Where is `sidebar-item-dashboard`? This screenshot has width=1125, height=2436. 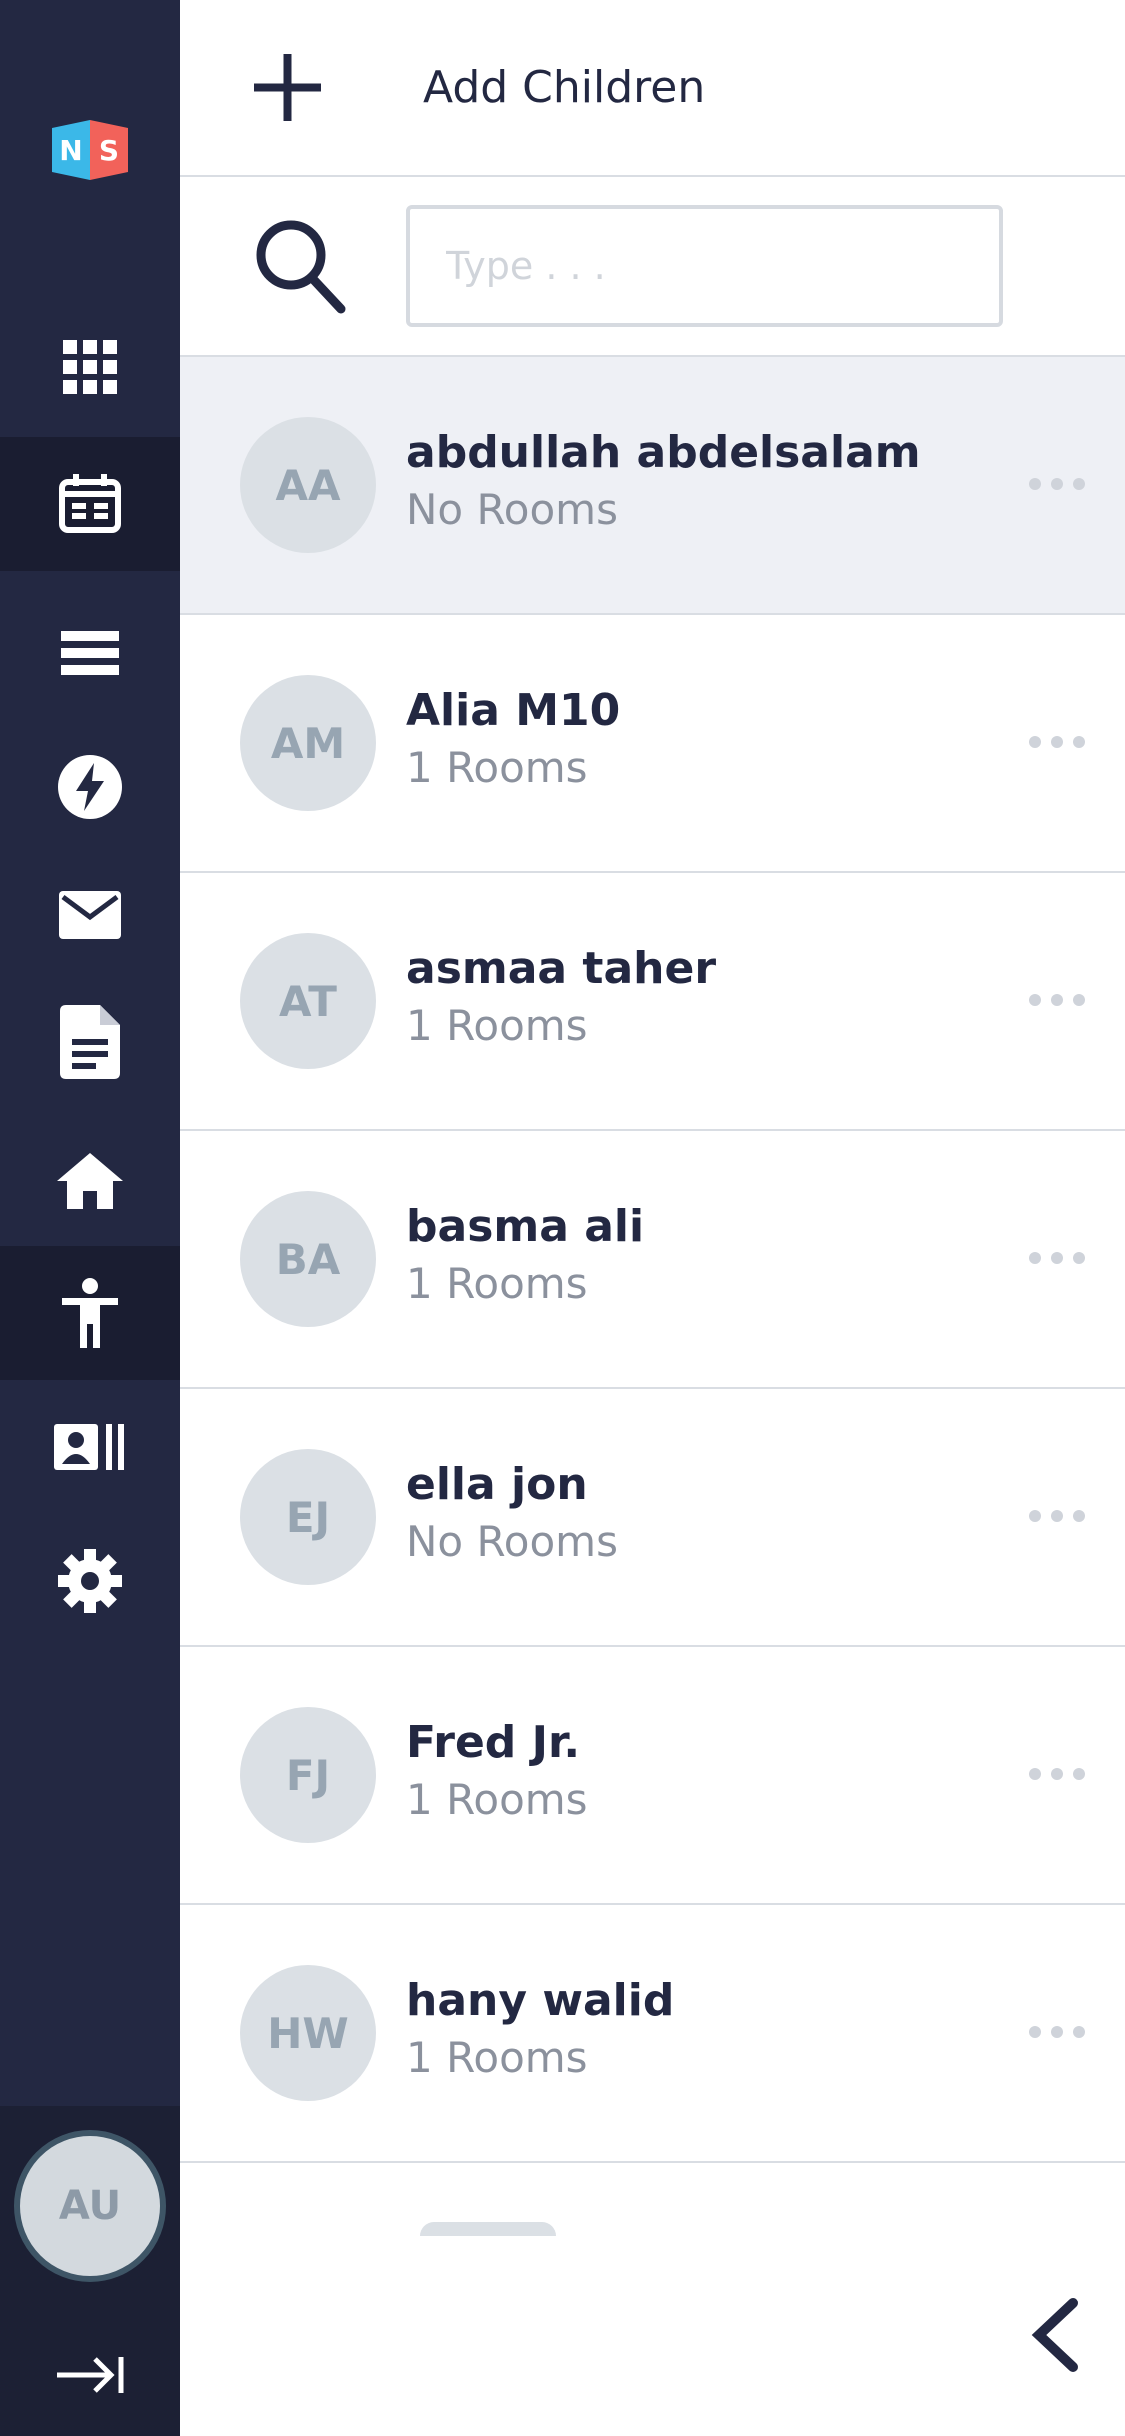
sidebar-item-dashboard is located at coordinates (90, 367).